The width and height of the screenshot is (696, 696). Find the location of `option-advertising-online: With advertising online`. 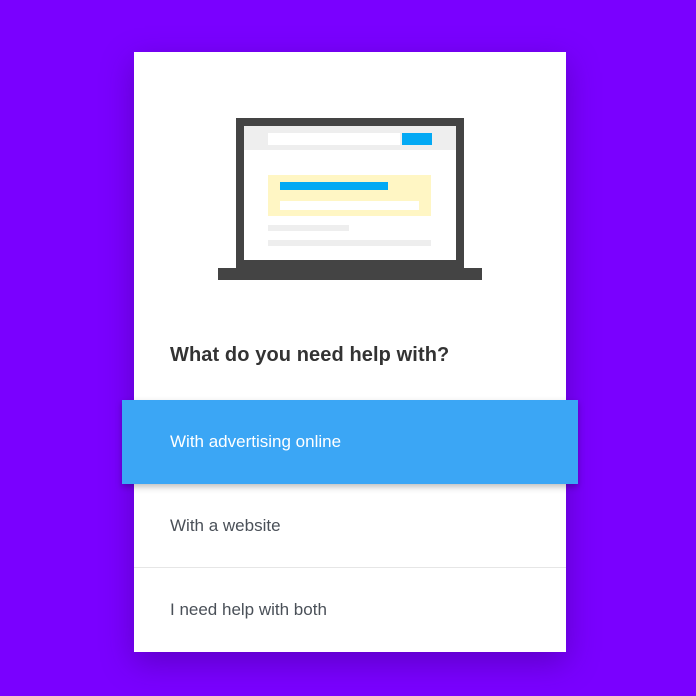

option-advertising-online: With advertising online is located at coordinates (350, 442).